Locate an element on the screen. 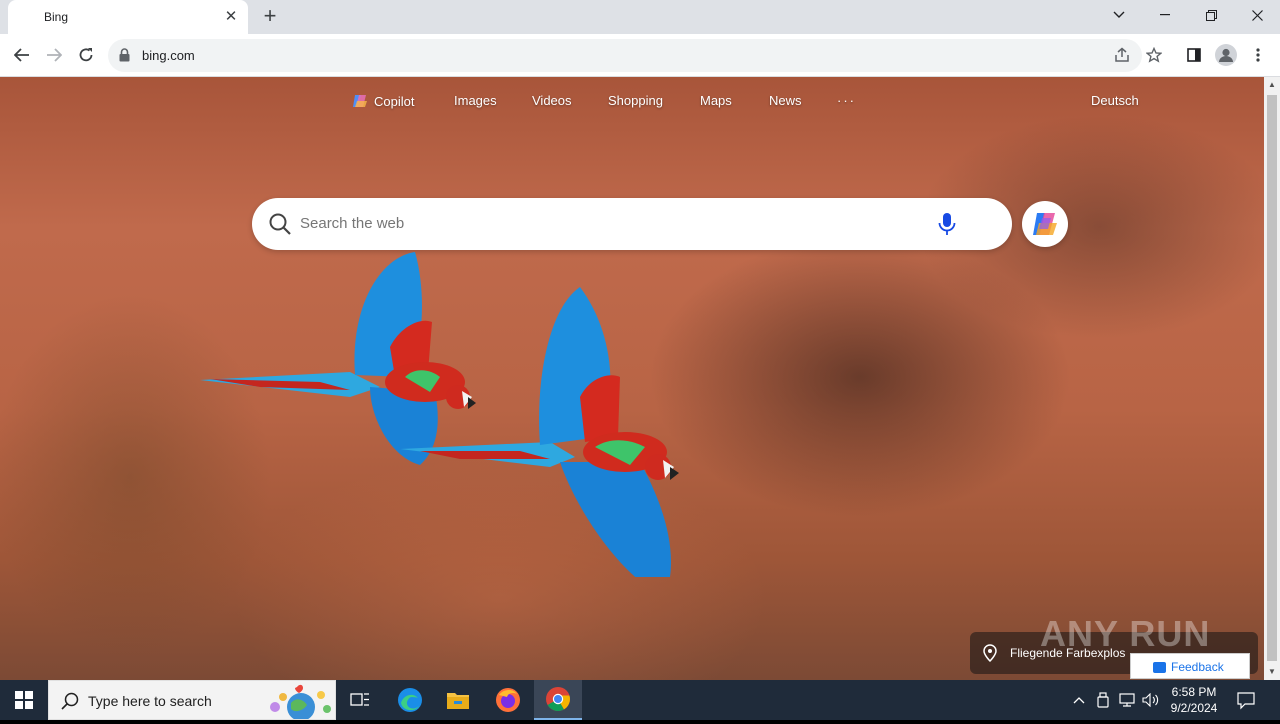 Image resolution: width=1280 pixels, height=724 pixels. location-pin-icon is located at coordinates (990, 655).